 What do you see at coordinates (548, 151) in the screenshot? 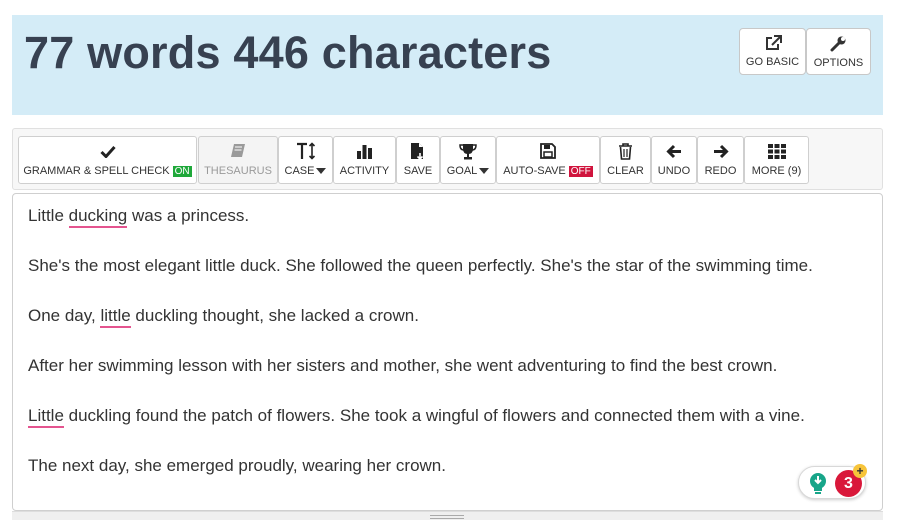
I see `floppy-icon` at bounding box center [548, 151].